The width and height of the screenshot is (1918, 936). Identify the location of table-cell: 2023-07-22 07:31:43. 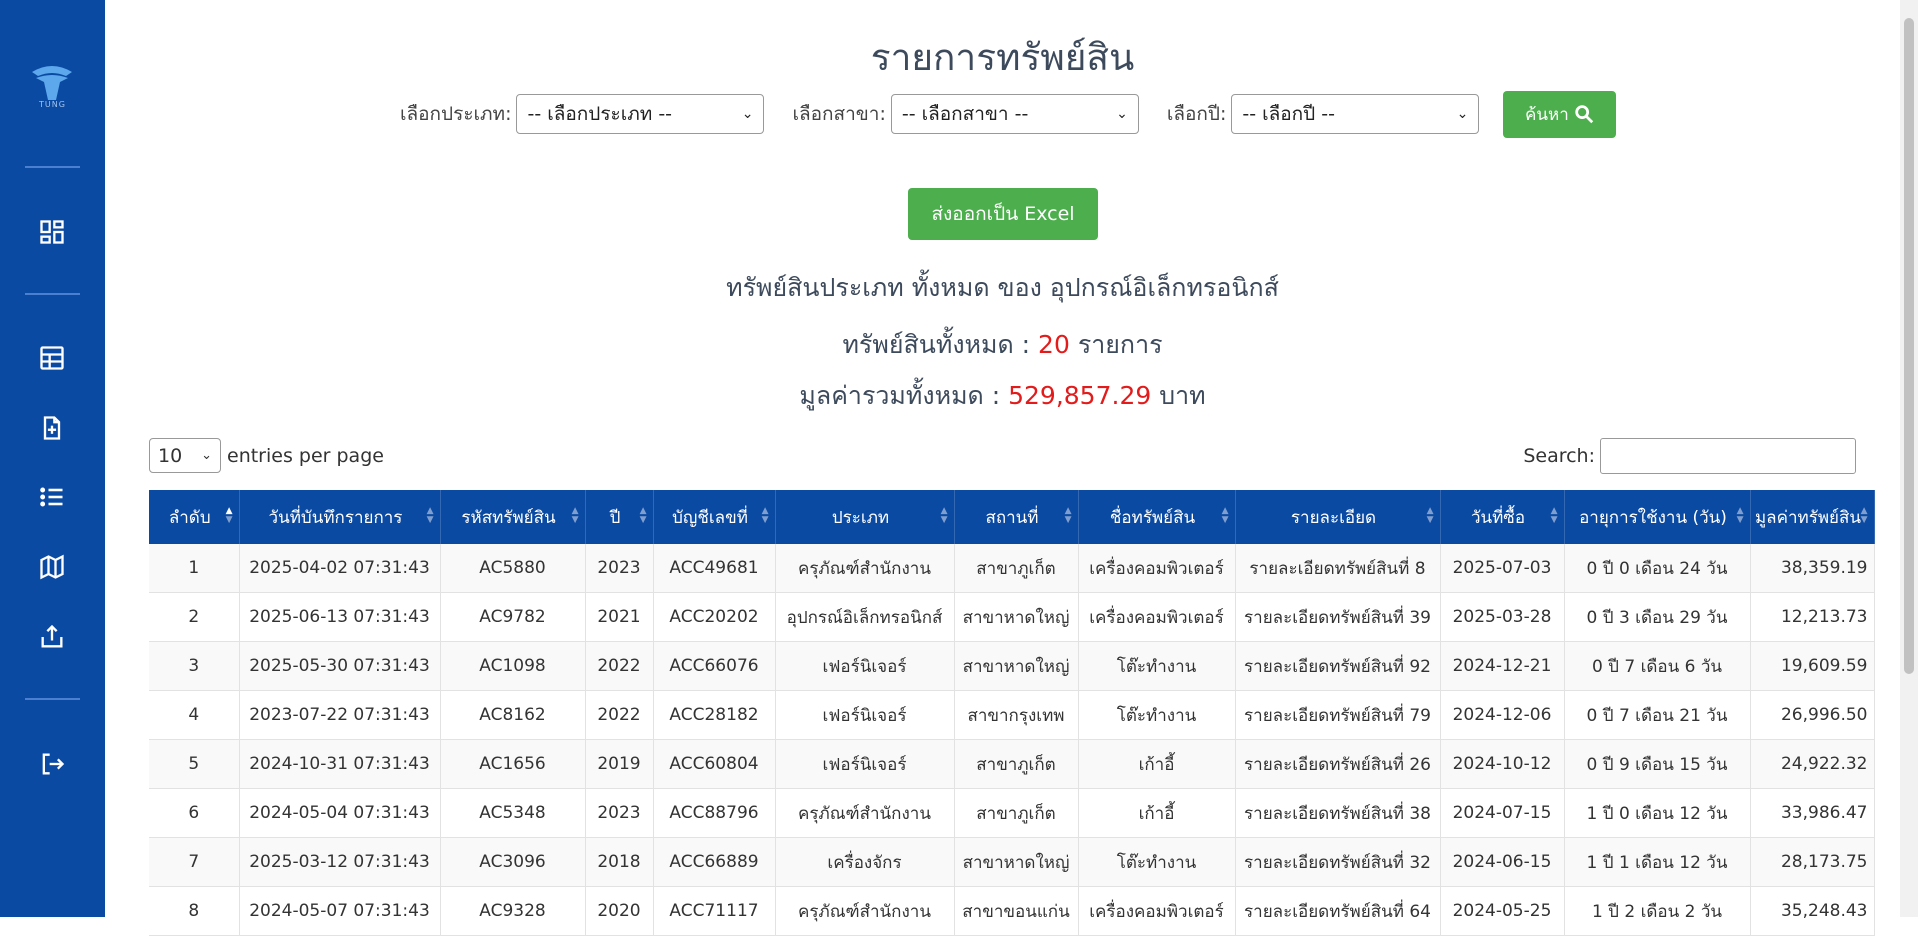
(340, 715).